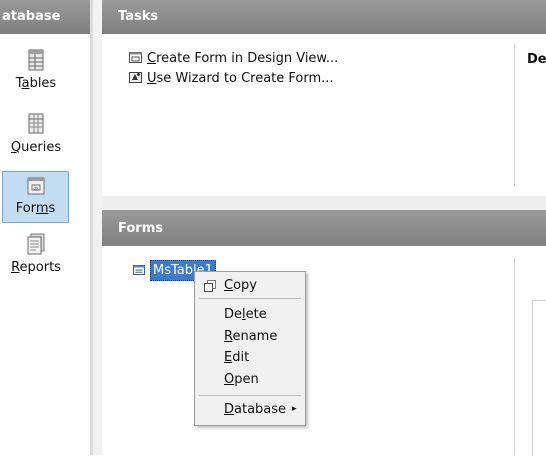 The height and width of the screenshot is (456, 546). I want to click on wizard-icon, so click(135, 77).